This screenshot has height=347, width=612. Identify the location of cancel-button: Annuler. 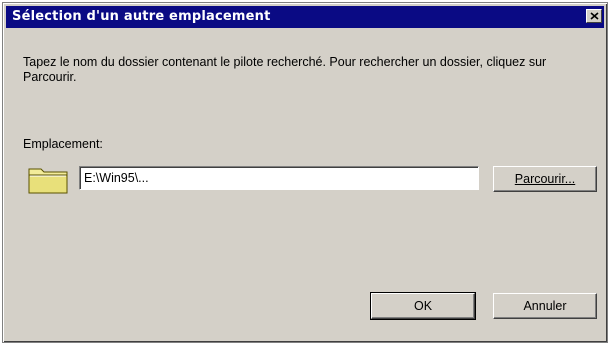
(545, 306).